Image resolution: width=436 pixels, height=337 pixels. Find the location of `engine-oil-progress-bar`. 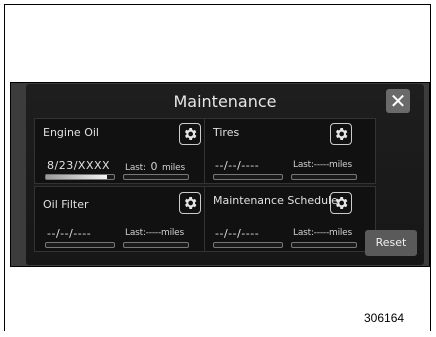

engine-oil-progress-bar is located at coordinates (80, 177).